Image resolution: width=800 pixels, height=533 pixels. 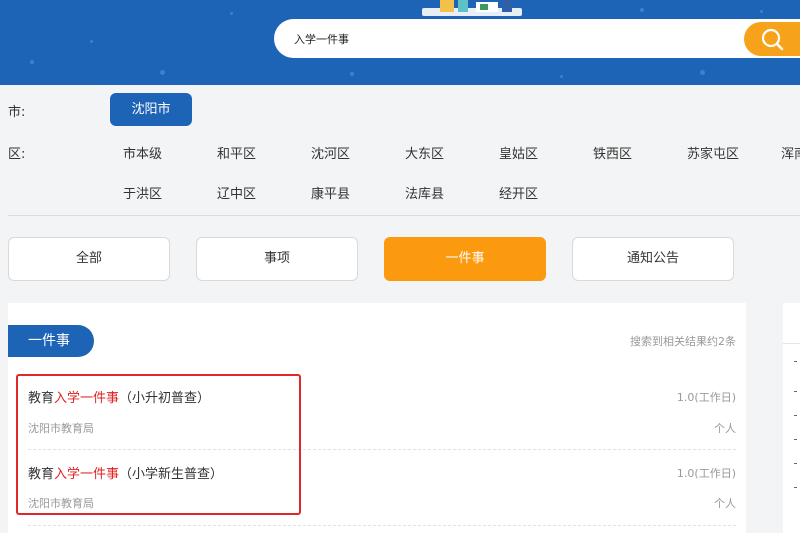 What do you see at coordinates (330, 192) in the screenshot?
I see `district-option: 康平县` at bounding box center [330, 192].